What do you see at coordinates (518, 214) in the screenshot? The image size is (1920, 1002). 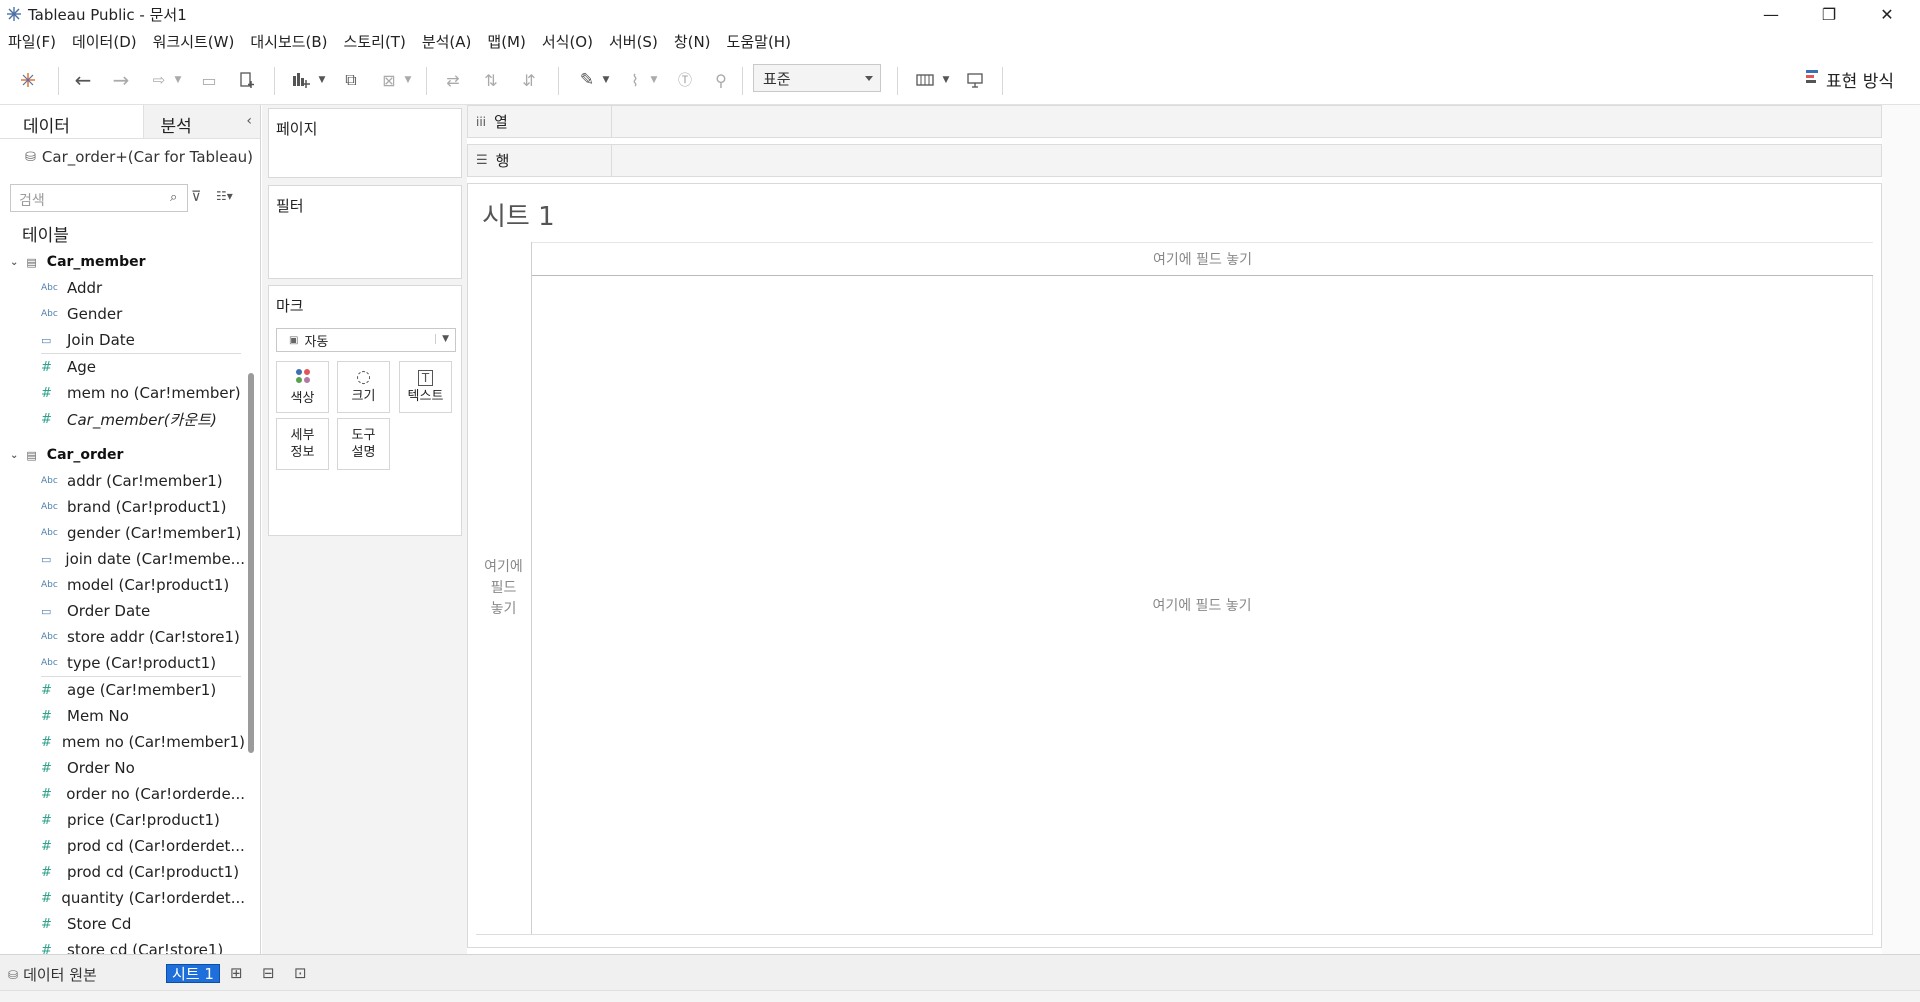 I see `sheet-title: 시트 1` at bounding box center [518, 214].